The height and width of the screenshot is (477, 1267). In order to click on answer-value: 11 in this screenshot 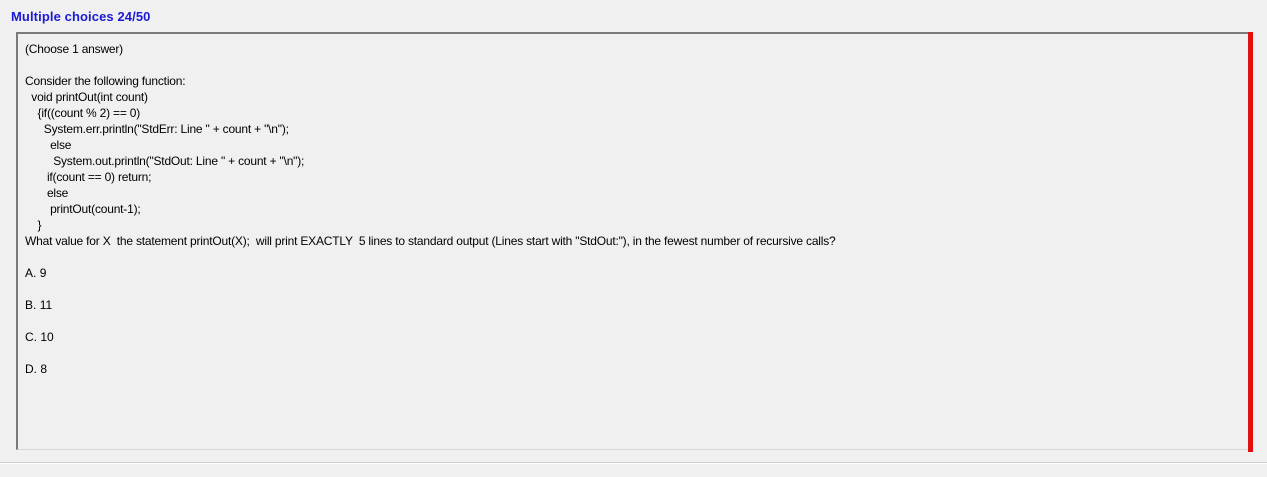, I will do `click(46, 305)`.